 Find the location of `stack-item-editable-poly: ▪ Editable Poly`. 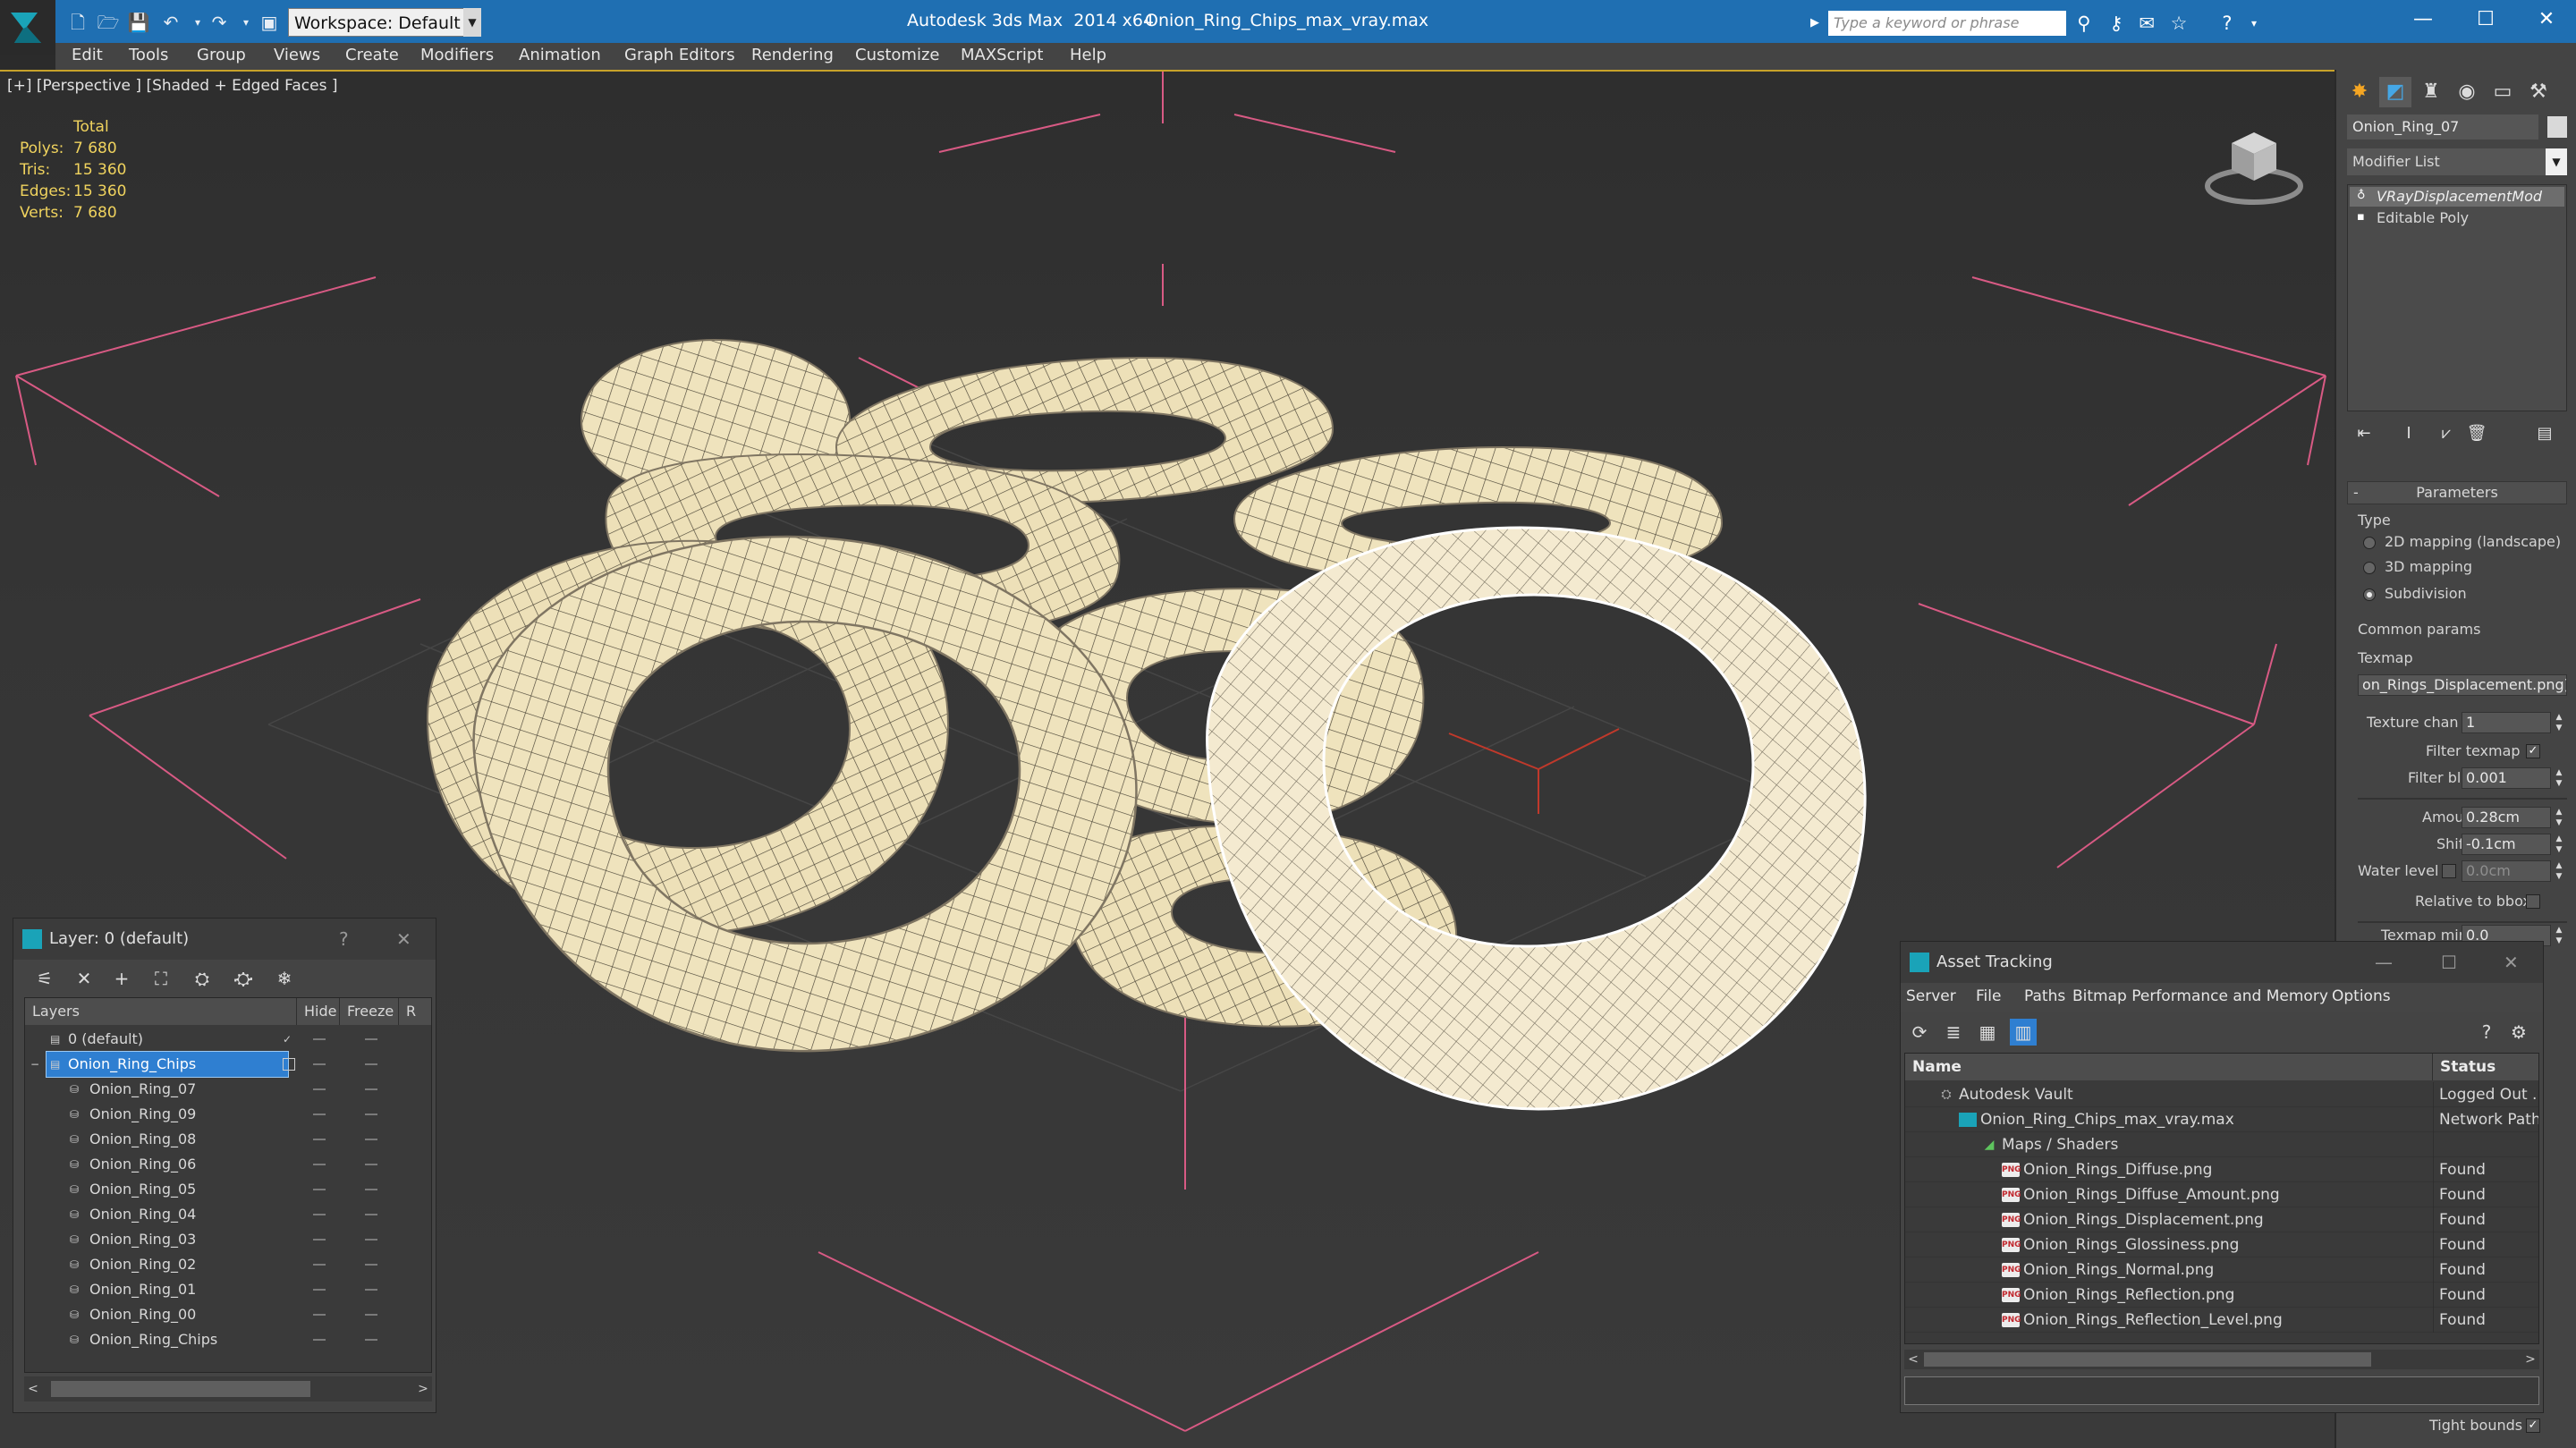

stack-item-editable-poly: ▪ Editable Poly is located at coordinates (2457, 218).